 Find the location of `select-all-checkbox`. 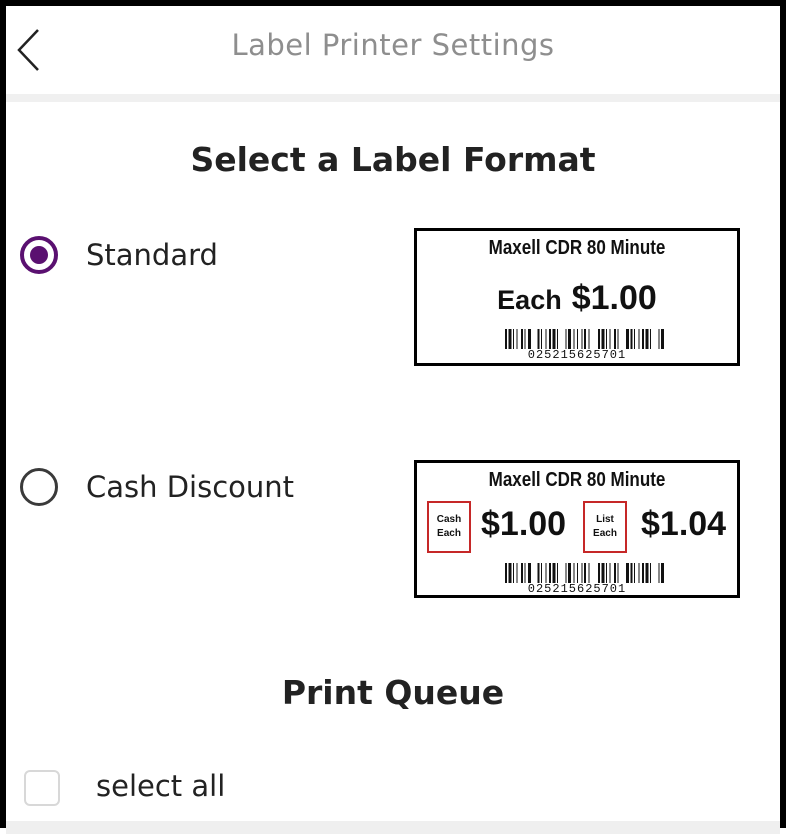

select-all-checkbox is located at coordinates (42, 788).